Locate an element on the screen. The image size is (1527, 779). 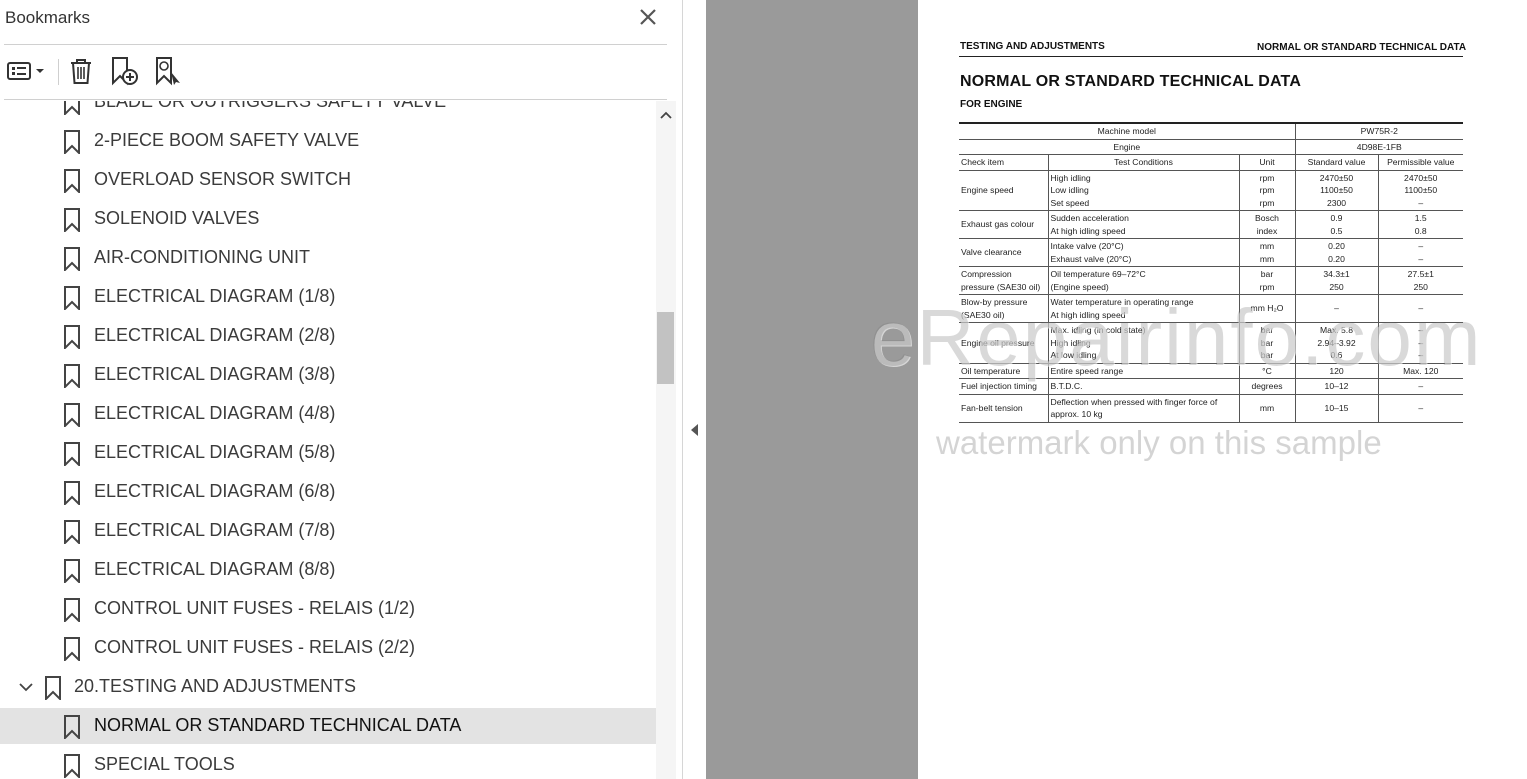
table-cell: Max. 5.8 2.94–3.92 0.6 is located at coordinates (1337, 343).